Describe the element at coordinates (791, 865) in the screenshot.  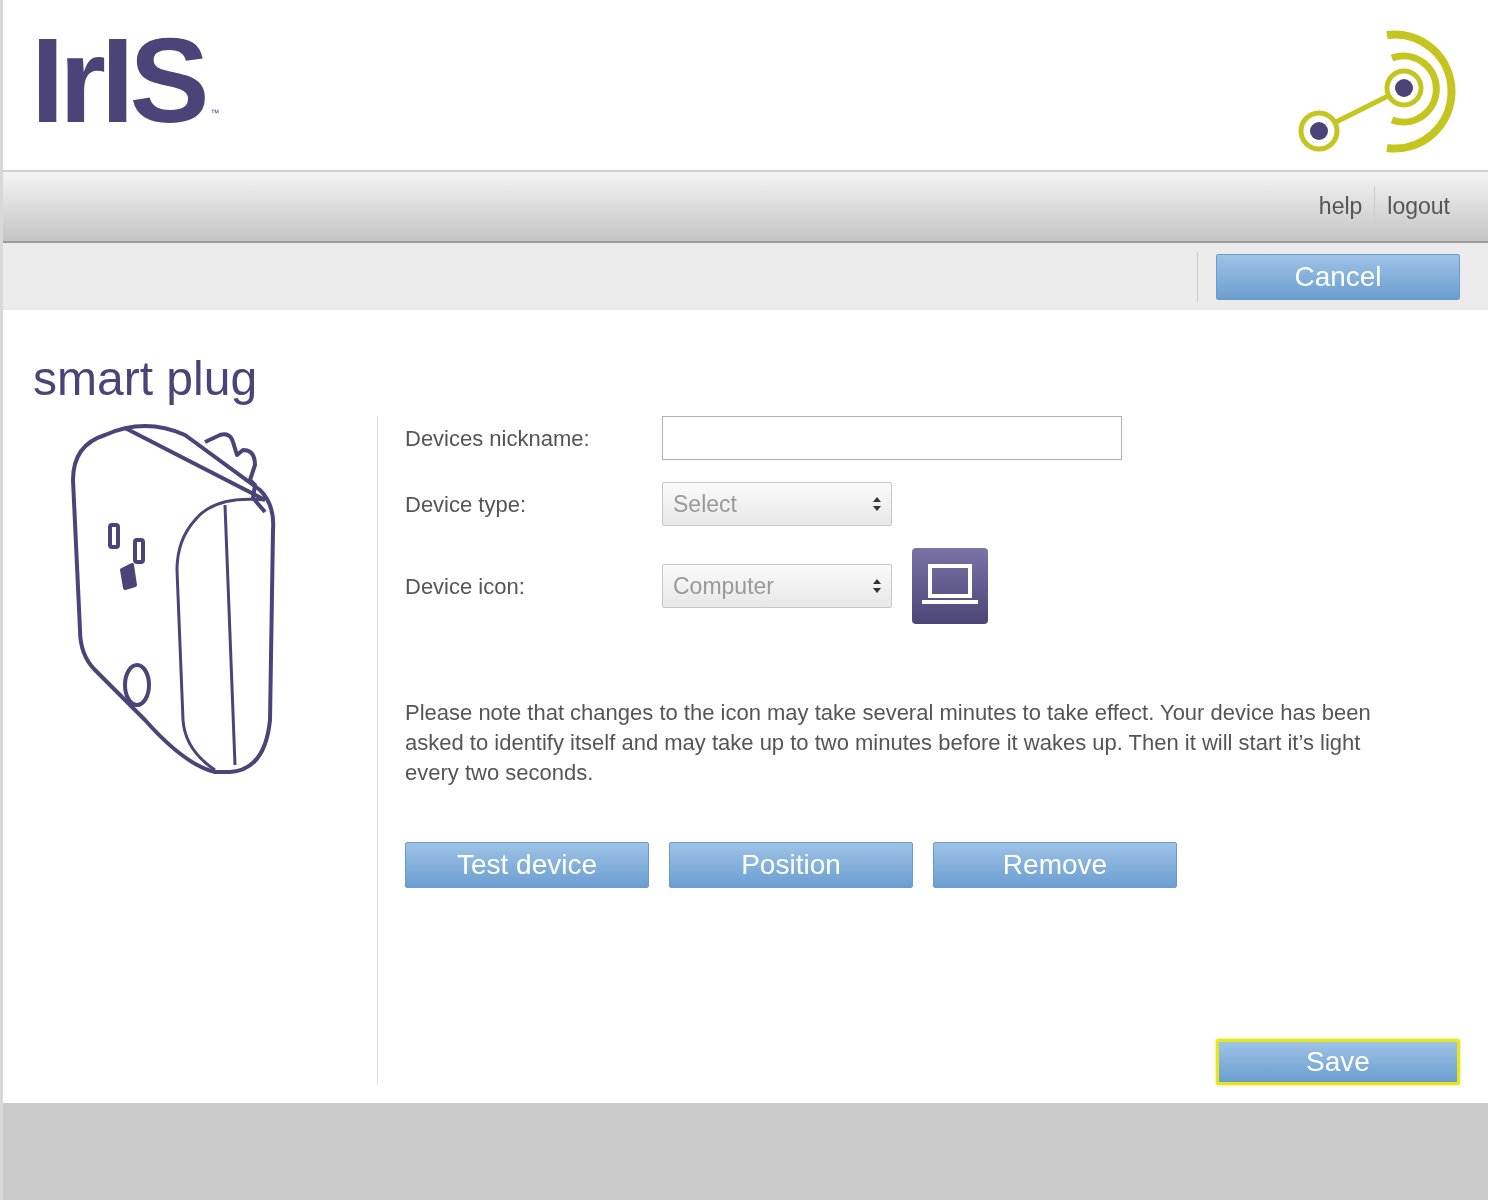
I see `action-button: Position` at that location.